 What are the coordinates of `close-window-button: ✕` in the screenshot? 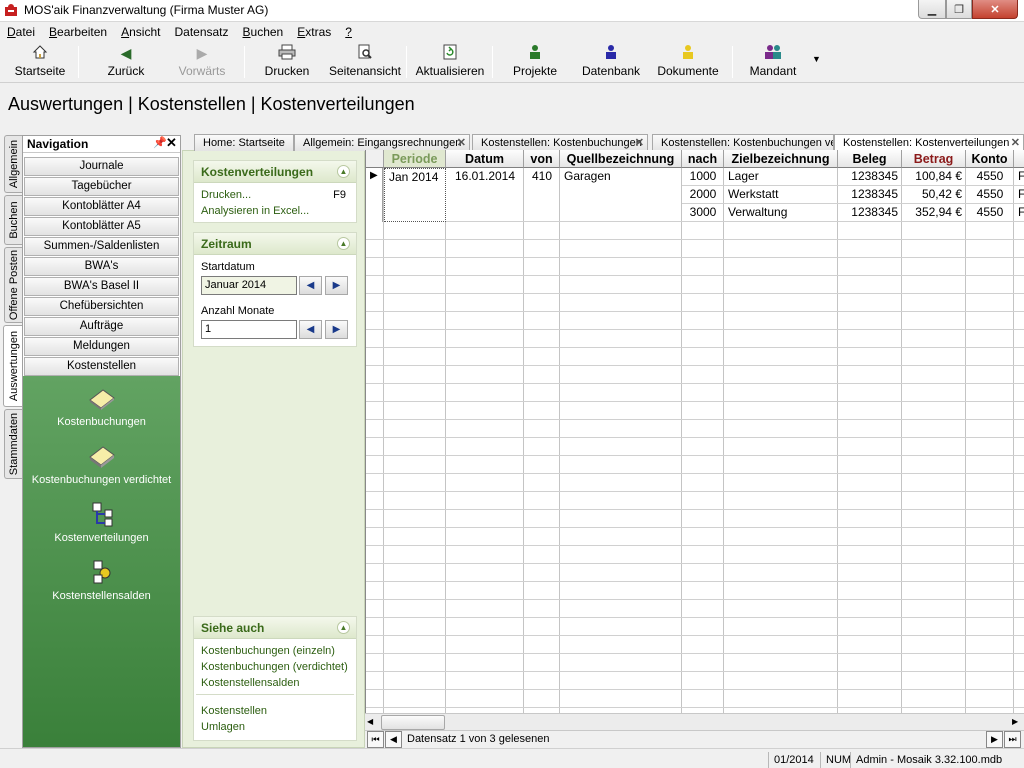 It's located at (995, 9).